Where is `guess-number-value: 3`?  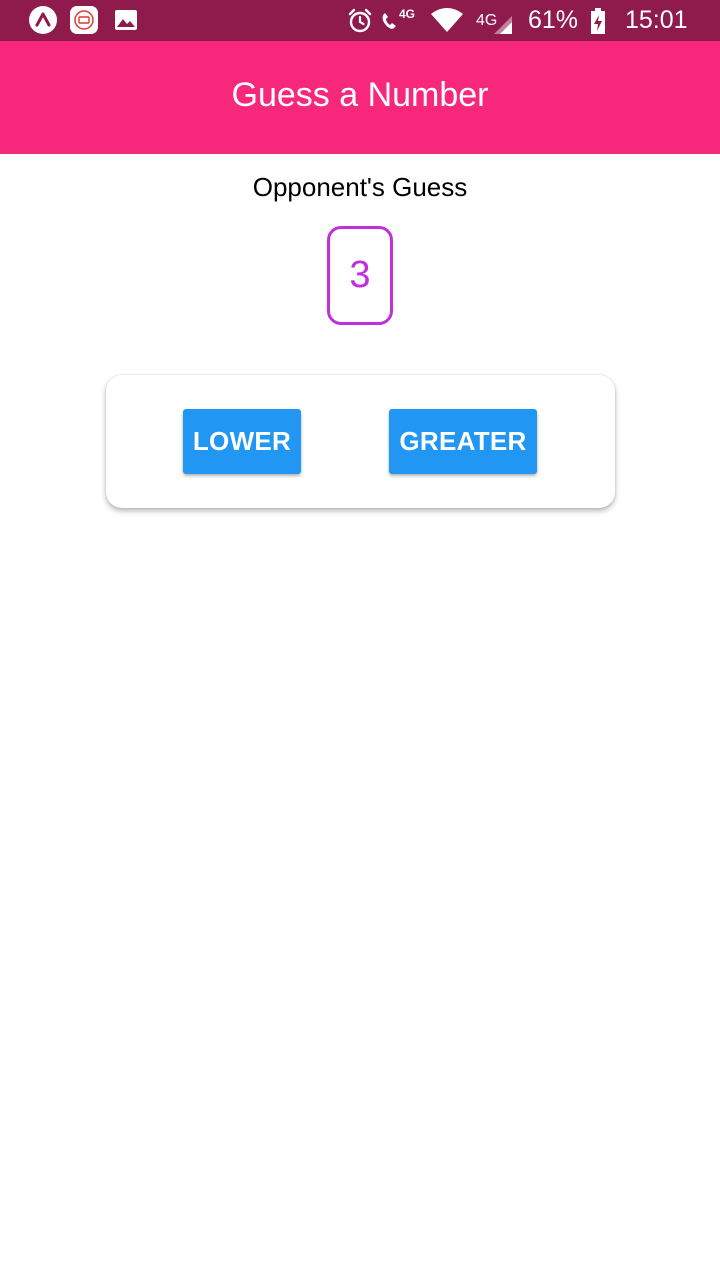 guess-number-value: 3 is located at coordinates (360, 275).